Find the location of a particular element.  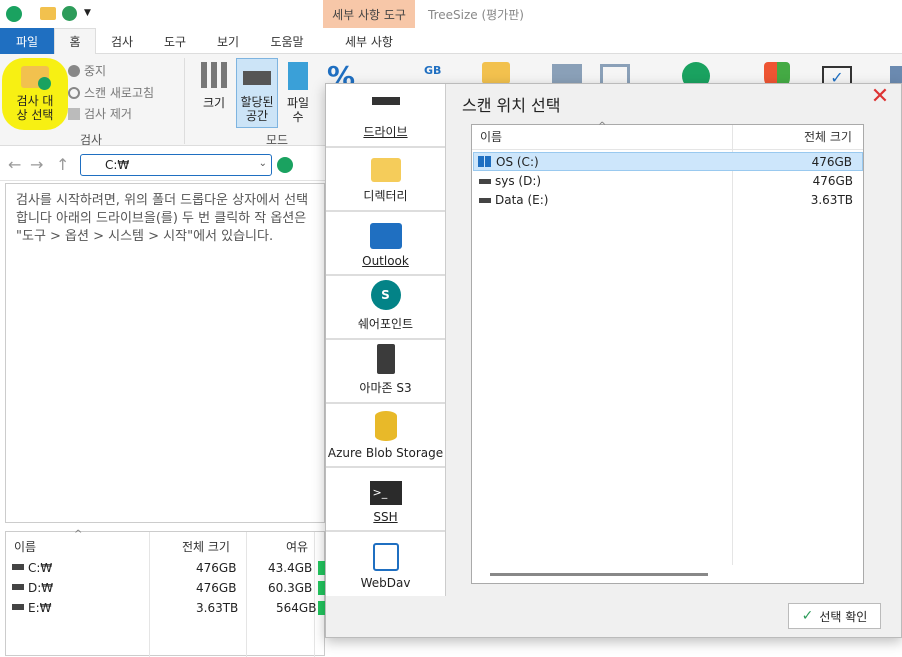

horizontal-scrollbar is located at coordinates (599, 574).